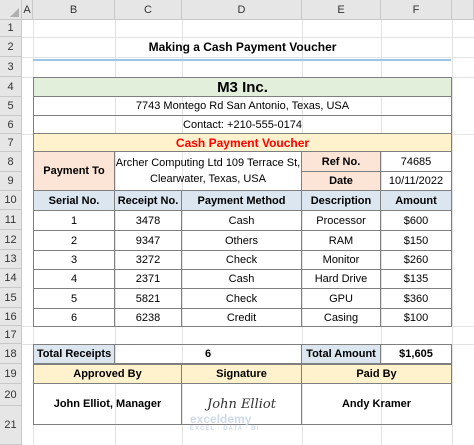 This screenshot has height=445, width=474. Describe the element at coordinates (241, 404) in the screenshot. I see `signature-handwriting: John Elliot` at that location.